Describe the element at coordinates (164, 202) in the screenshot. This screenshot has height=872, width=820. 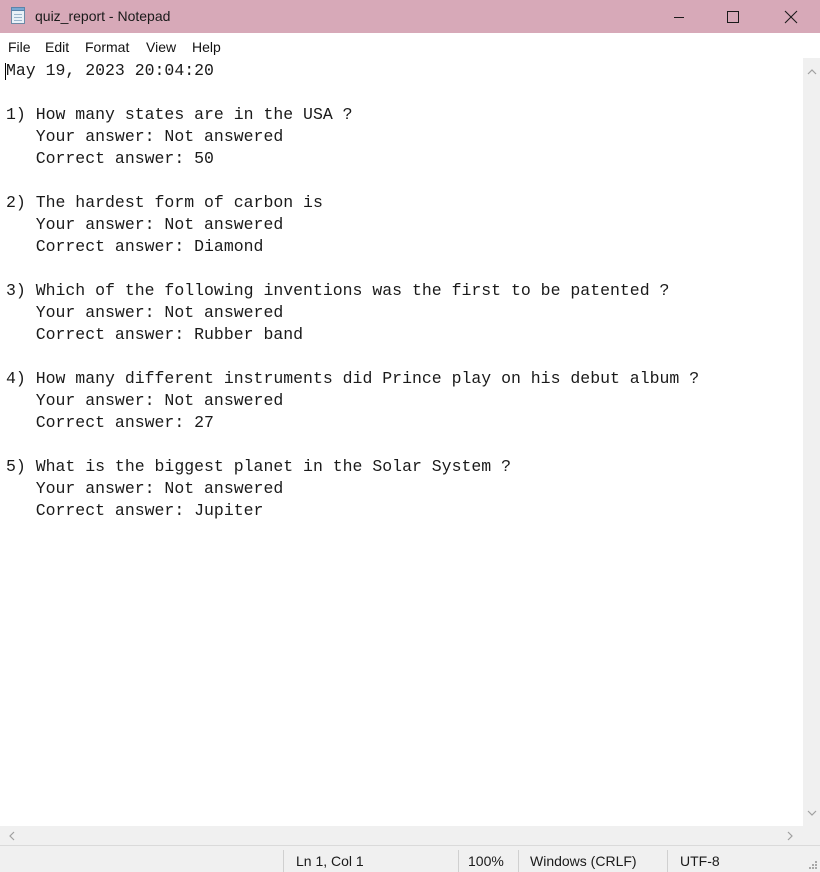
I see `text-line: 2) The hardest form of carbon is` at that location.